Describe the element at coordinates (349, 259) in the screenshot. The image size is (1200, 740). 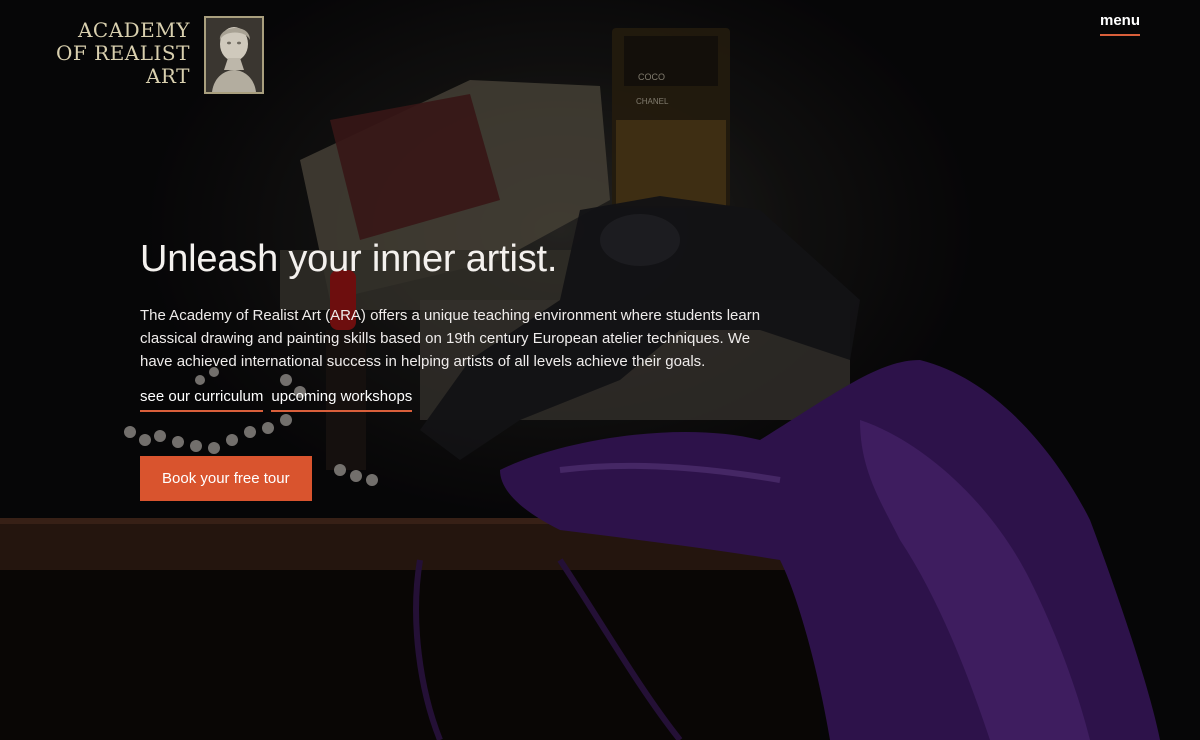
I see `hero-headline: Unleash your inner artist.` at that location.